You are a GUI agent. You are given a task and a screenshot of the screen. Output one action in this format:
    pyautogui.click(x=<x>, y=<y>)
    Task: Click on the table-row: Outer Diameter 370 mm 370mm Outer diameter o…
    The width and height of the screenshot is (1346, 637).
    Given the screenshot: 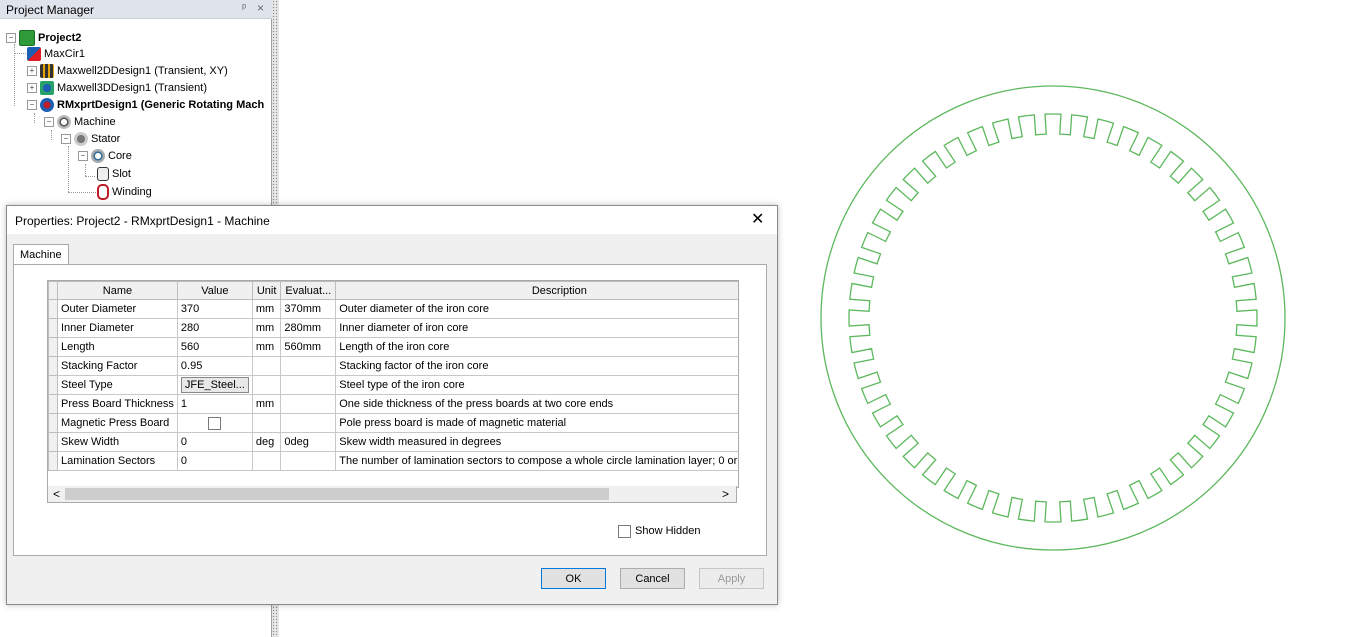 What is the action you would take?
    pyautogui.click(x=393, y=309)
    